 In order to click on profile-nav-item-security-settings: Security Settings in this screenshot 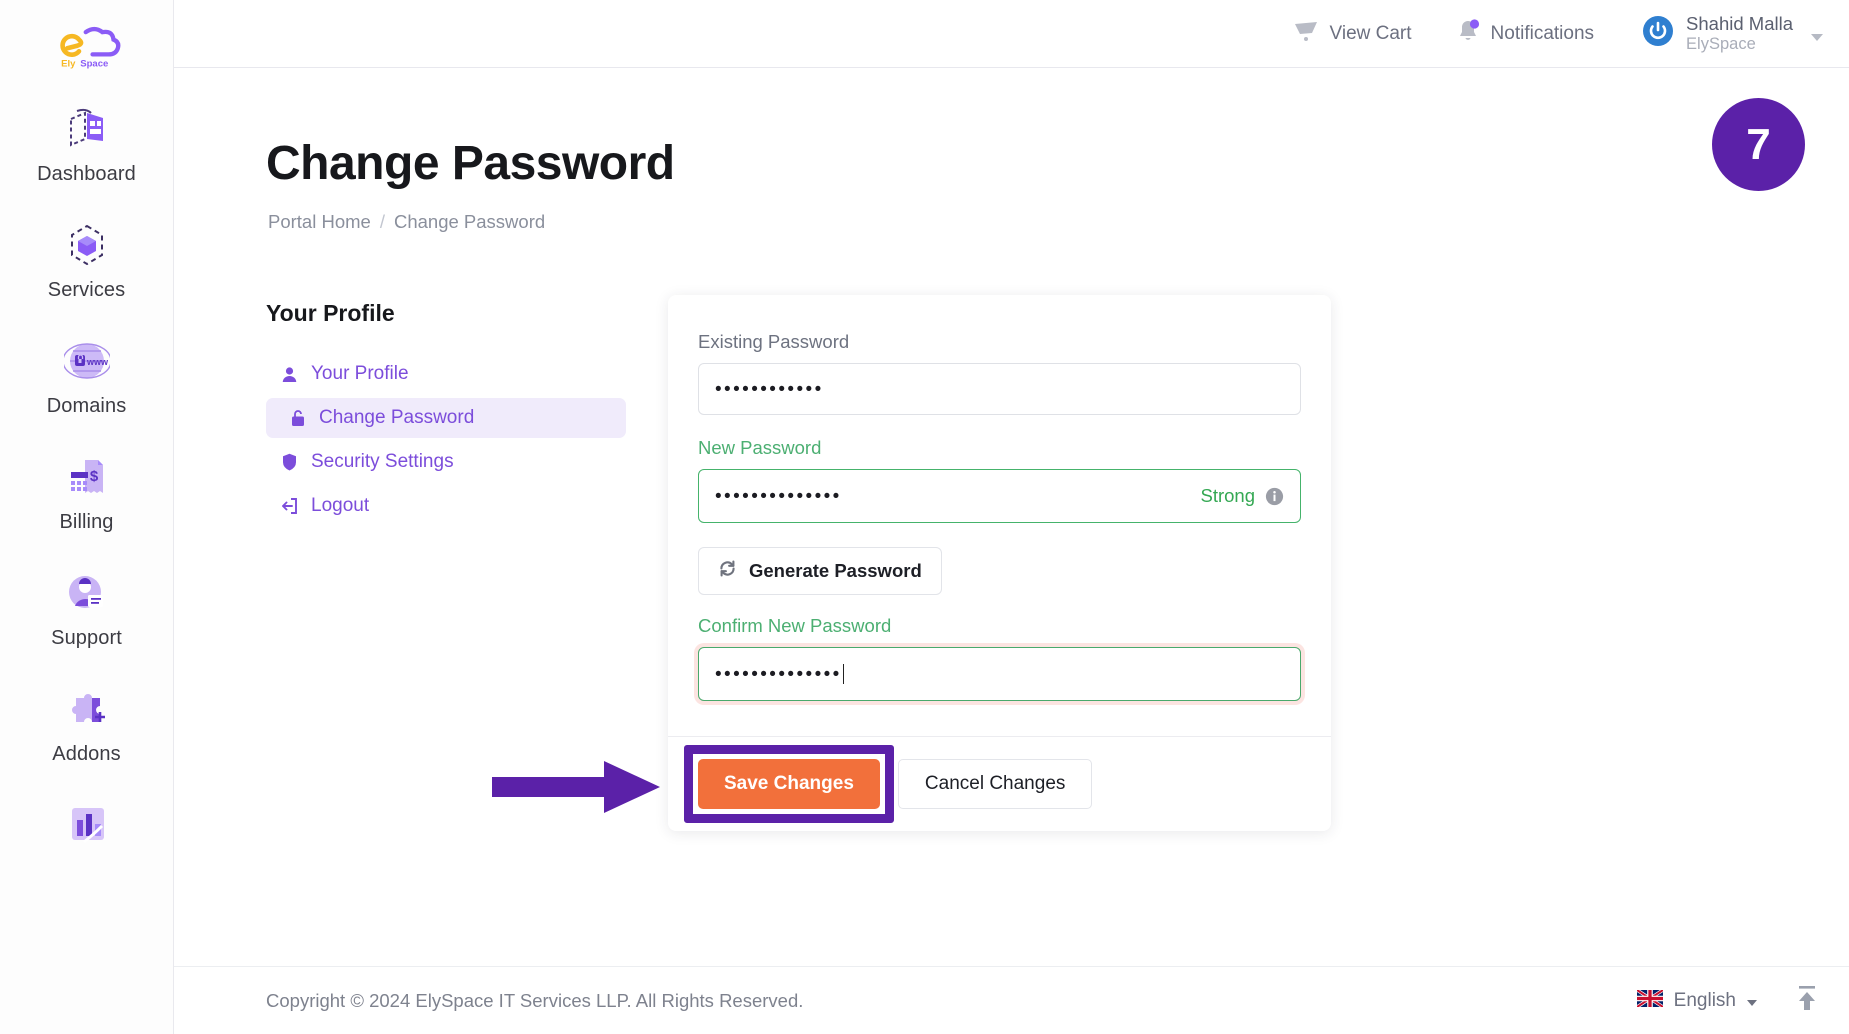, I will do `click(446, 462)`.